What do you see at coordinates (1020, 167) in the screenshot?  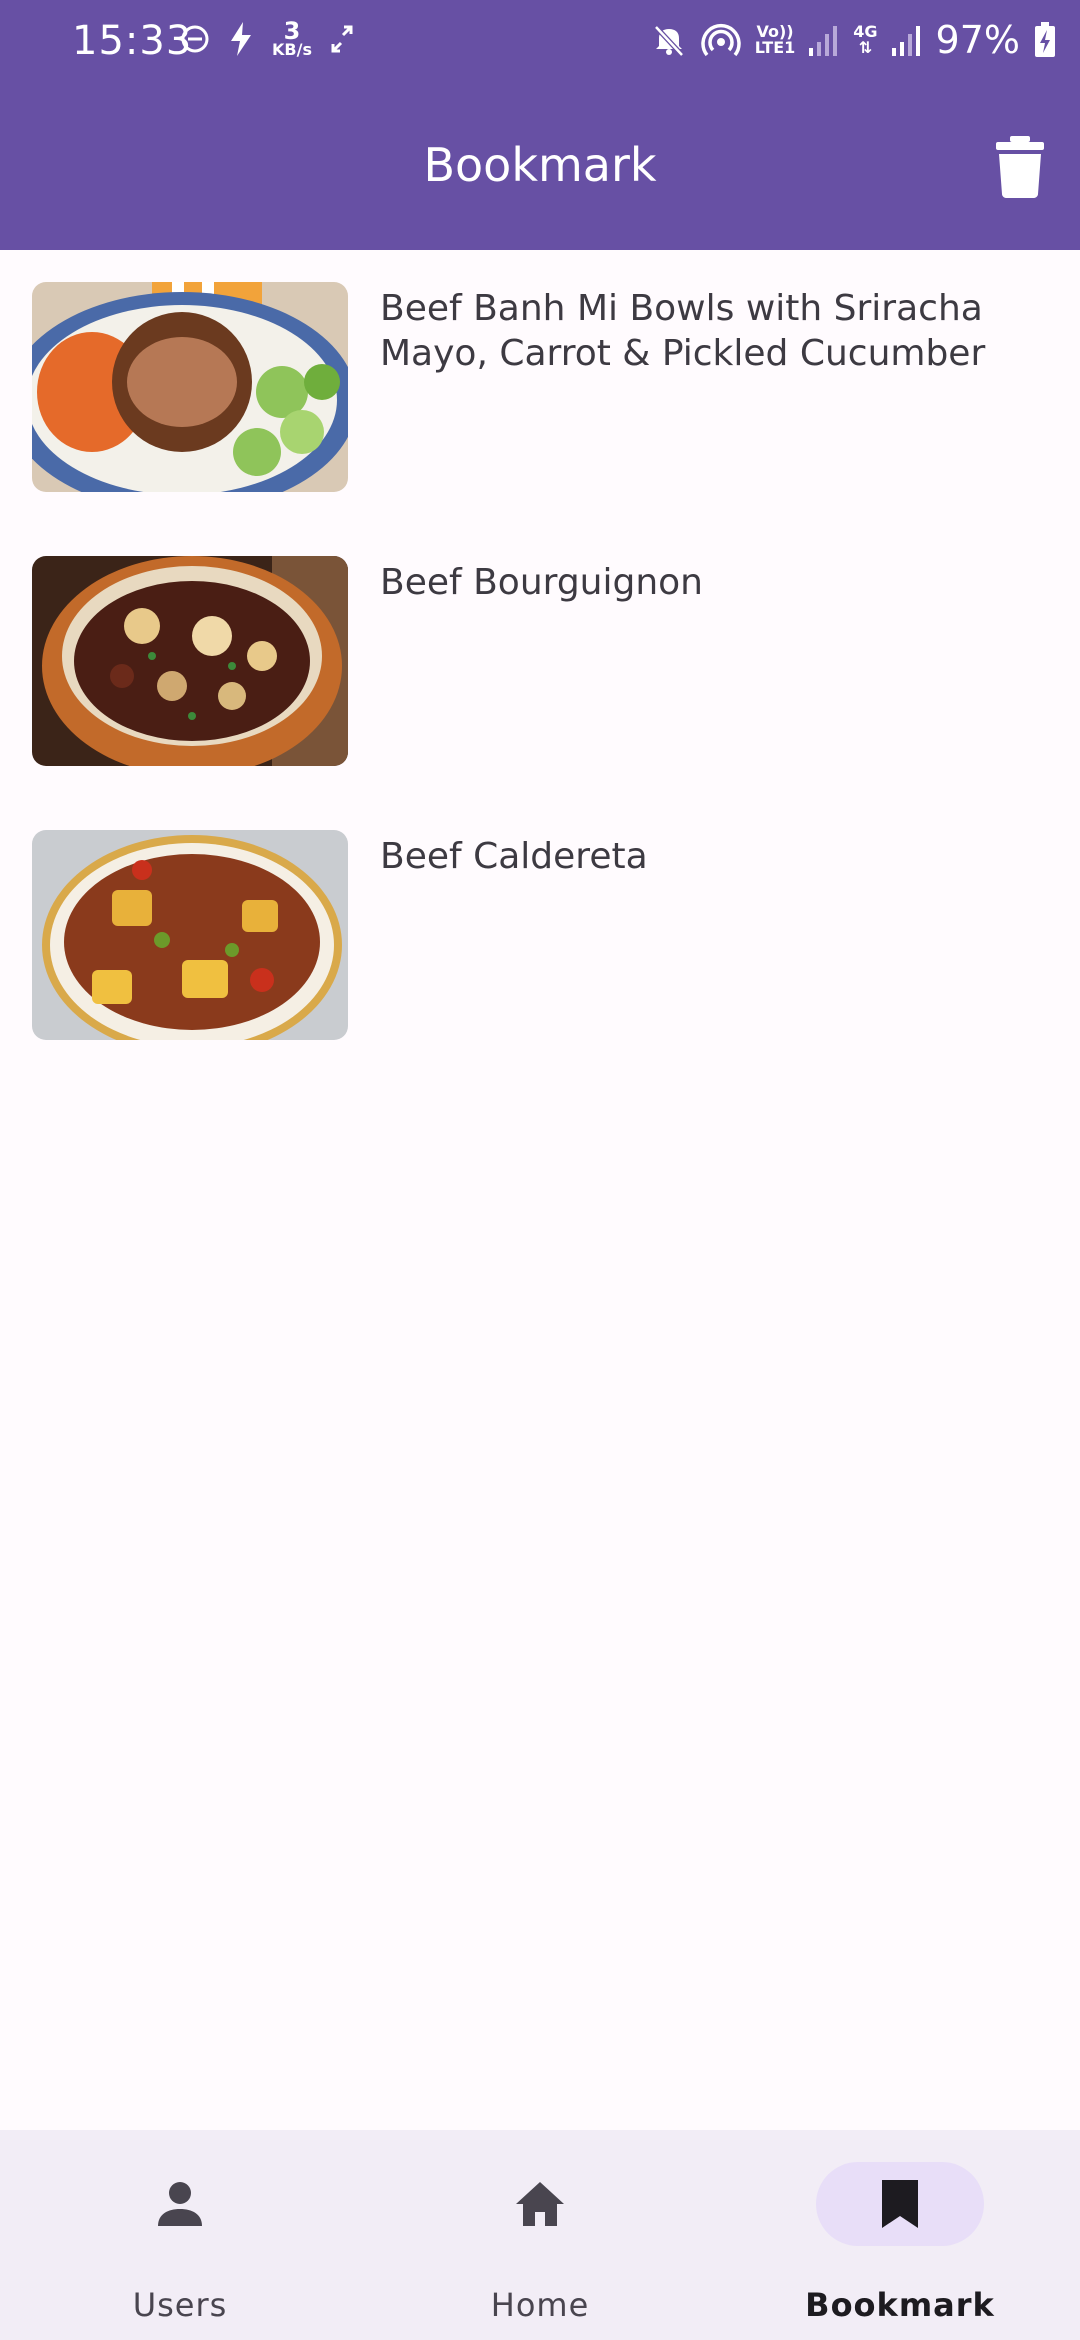 I see `trash-icon` at bounding box center [1020, 167].